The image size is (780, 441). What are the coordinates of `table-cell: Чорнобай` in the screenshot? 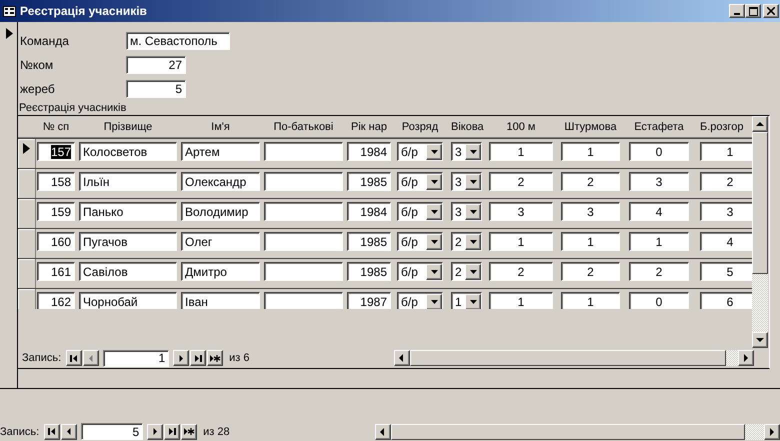 It's located at (128, 300).